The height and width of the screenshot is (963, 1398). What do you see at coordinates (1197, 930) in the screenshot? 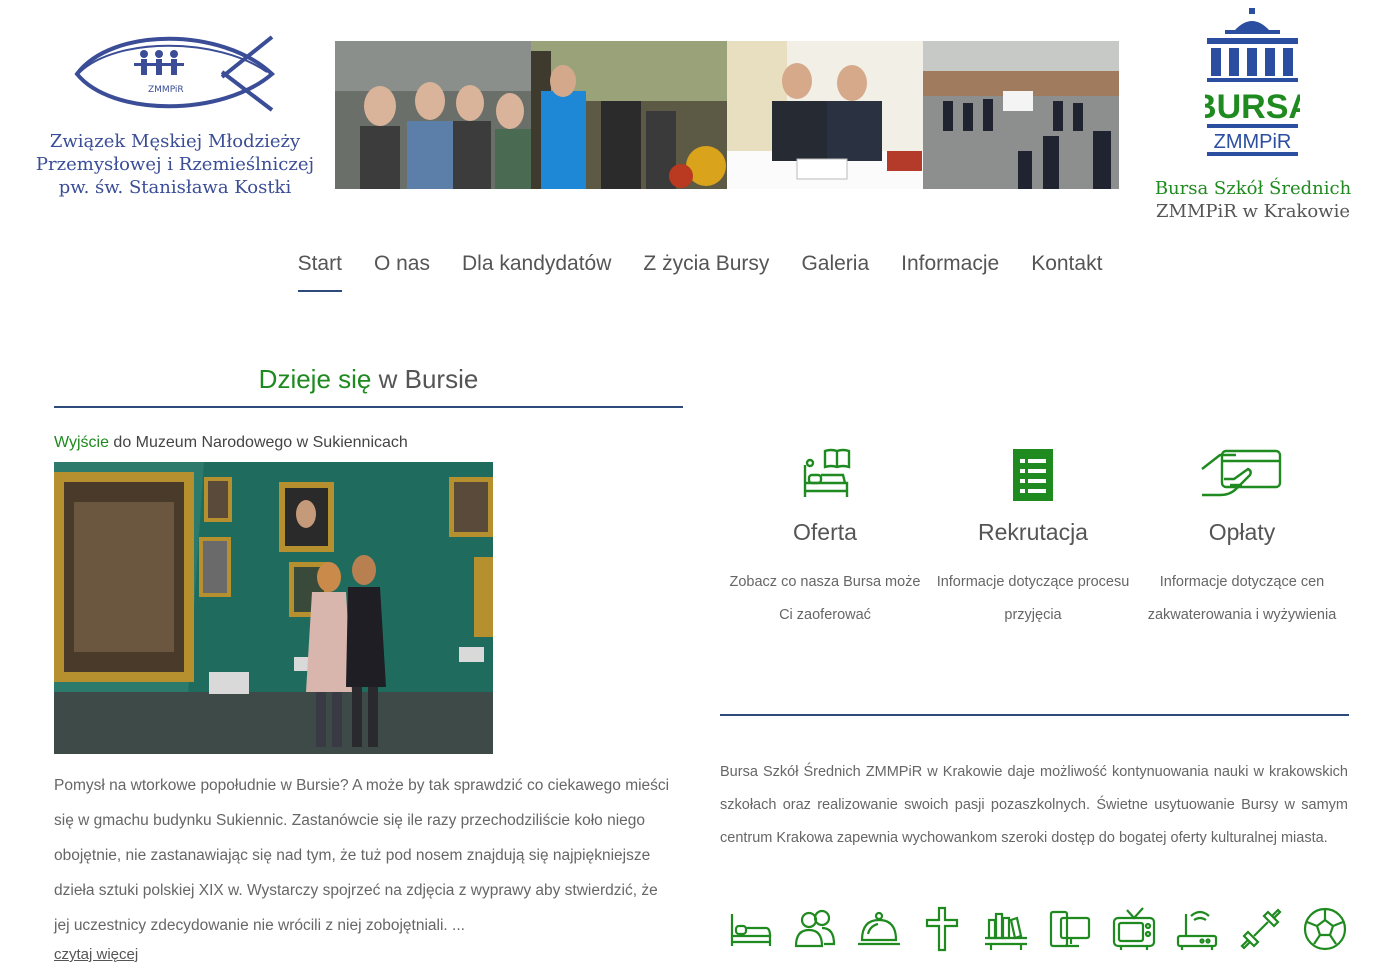
I see `wifi-router-icon` at bounding box center [1197, 930].